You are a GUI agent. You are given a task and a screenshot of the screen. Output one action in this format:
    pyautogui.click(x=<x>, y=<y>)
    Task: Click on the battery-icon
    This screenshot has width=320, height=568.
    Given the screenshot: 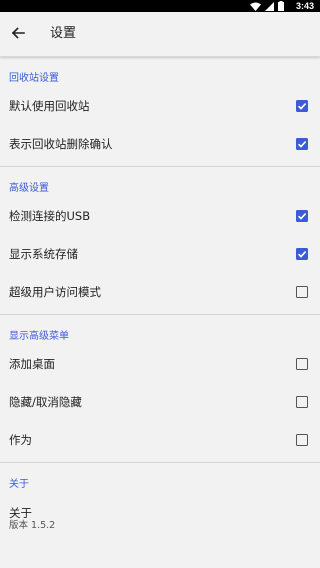 What is the action you would take?
    pyautogui.click(x=281, y=6)
    